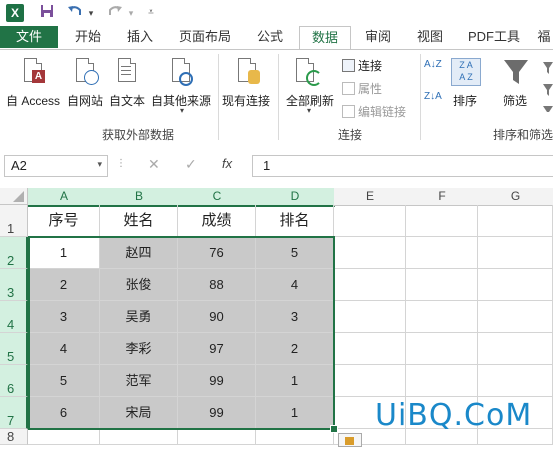  Describe the element at coordinates (64, 221) in the screenshot. I see `cell-a1: 序号` at that location.